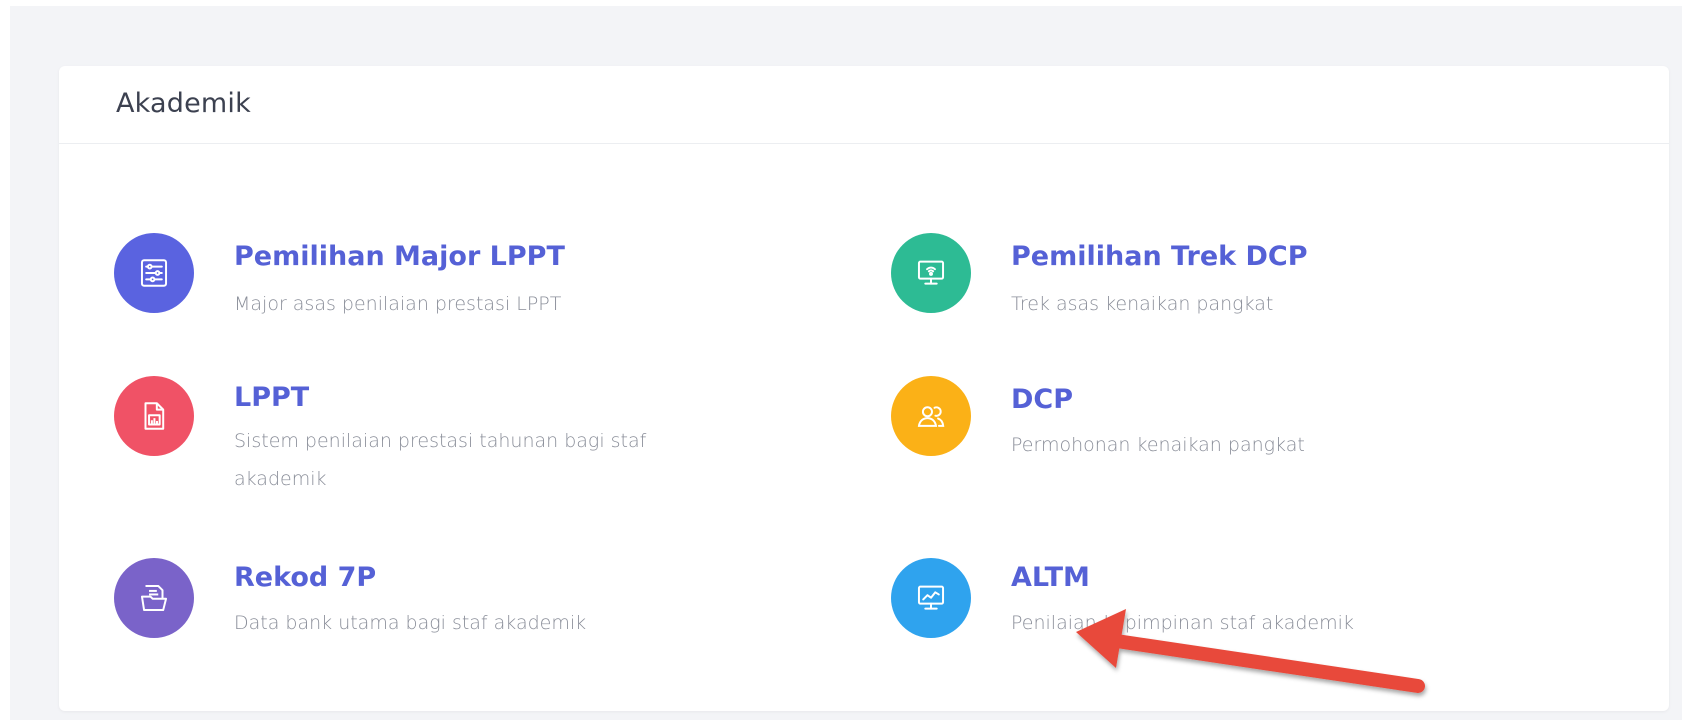 The height and width of the screenshot is (720, 1682). Describe the element at coordinates (305, 577) in the screenshot. I see `item-title: Rekod 7P` at that location.